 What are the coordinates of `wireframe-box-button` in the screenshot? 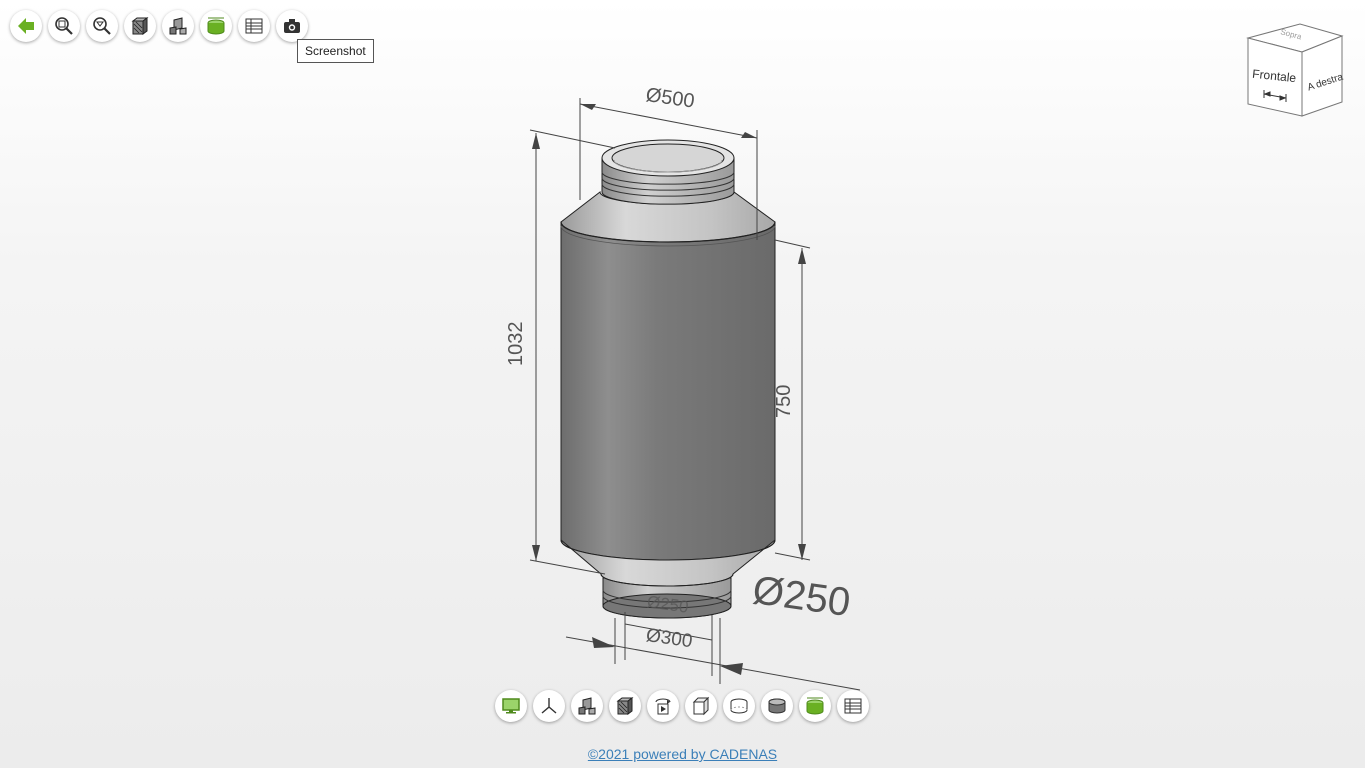 It's located at (701, 706).